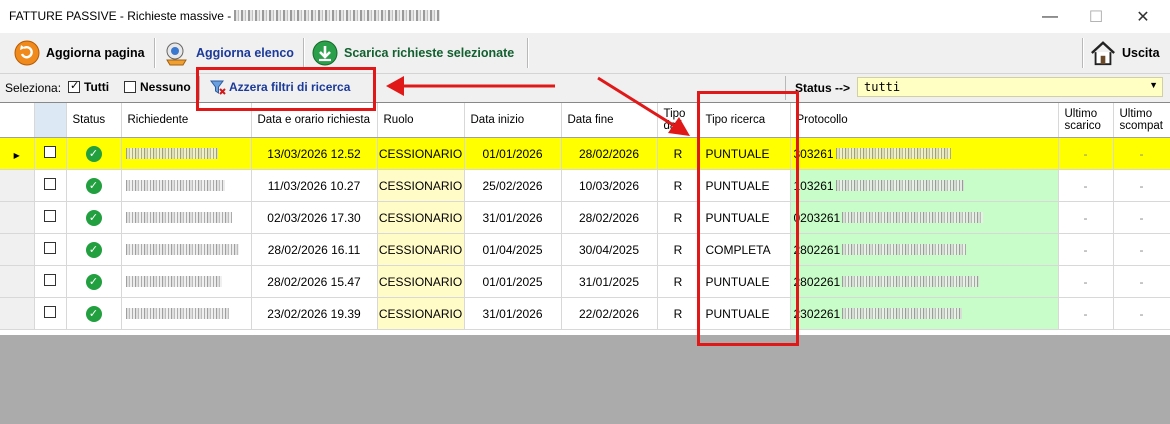 The height and width of the screenshot is (424, 1170). Describe the element at coordinates (314, 217) in the screenshot. I see `data-richiesta-cell: 02/03/2026 17.30` at that location.